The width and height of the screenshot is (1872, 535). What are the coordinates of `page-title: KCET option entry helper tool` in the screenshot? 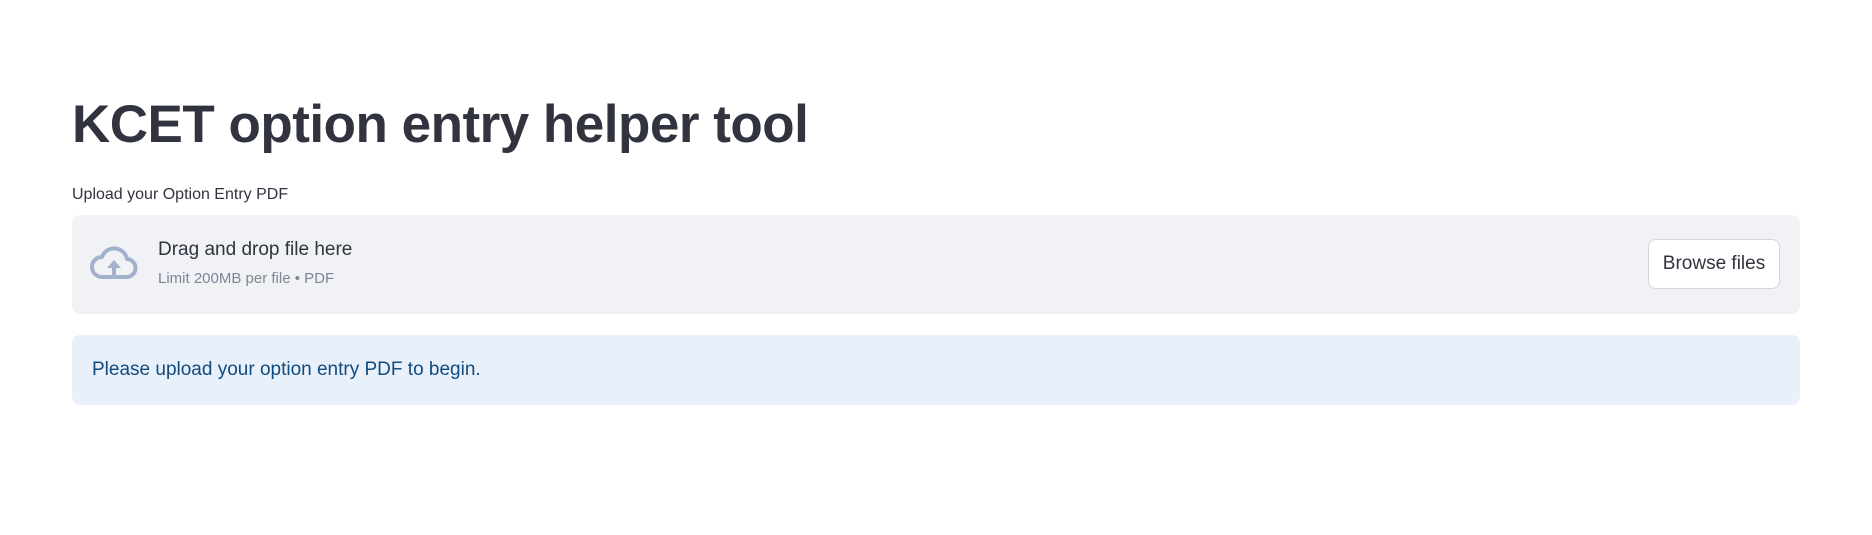 It's located at (440, 124).